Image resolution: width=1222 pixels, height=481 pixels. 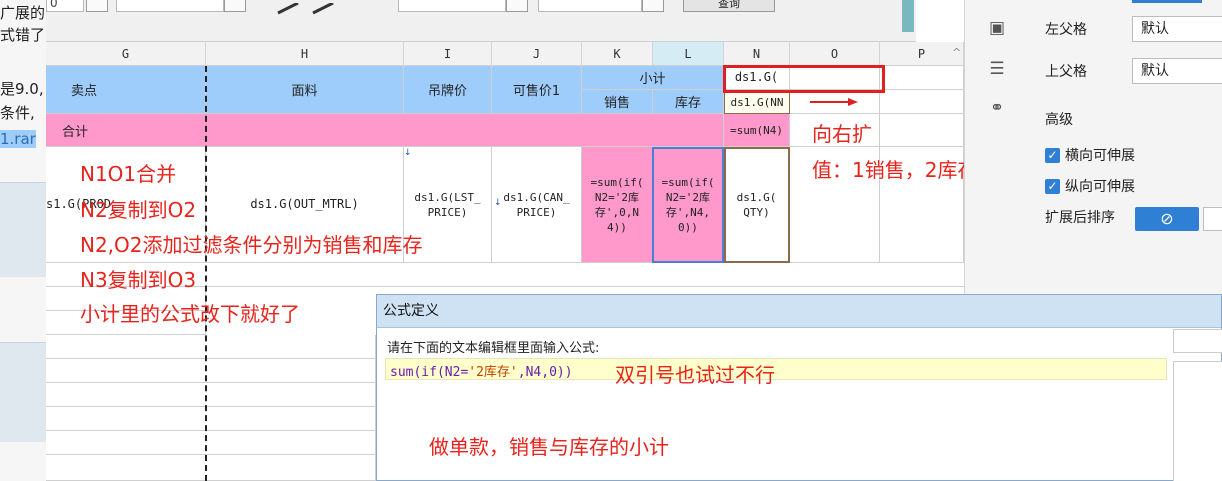 I want to click on column-header-j: J, so click(x=537, y=54).